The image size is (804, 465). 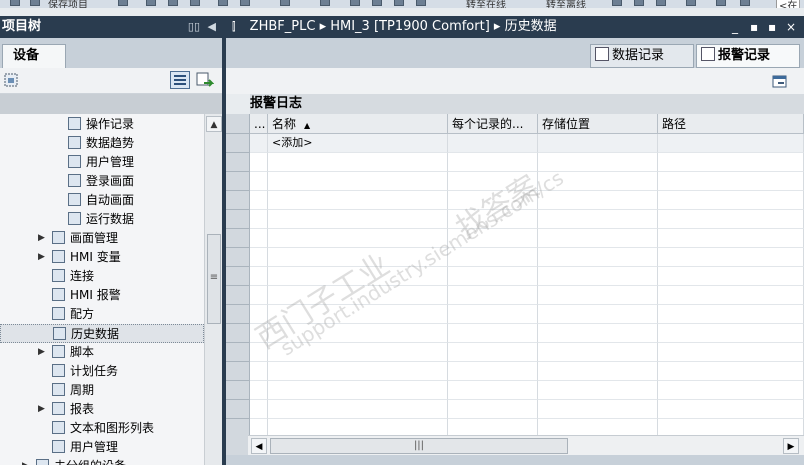 I want to click on scroll-left-button: ◀, so click(x=259, y=446).